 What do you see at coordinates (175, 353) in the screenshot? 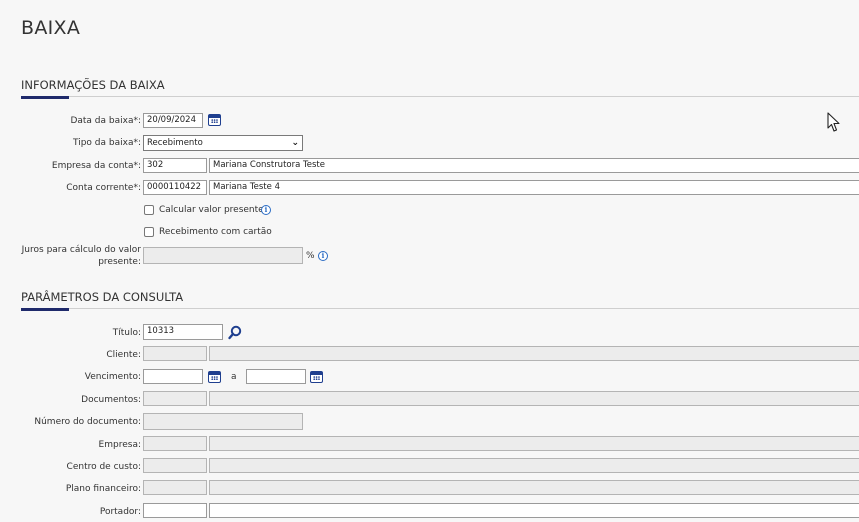
I see `cliente-code-input` at bounding box center [175, 353].